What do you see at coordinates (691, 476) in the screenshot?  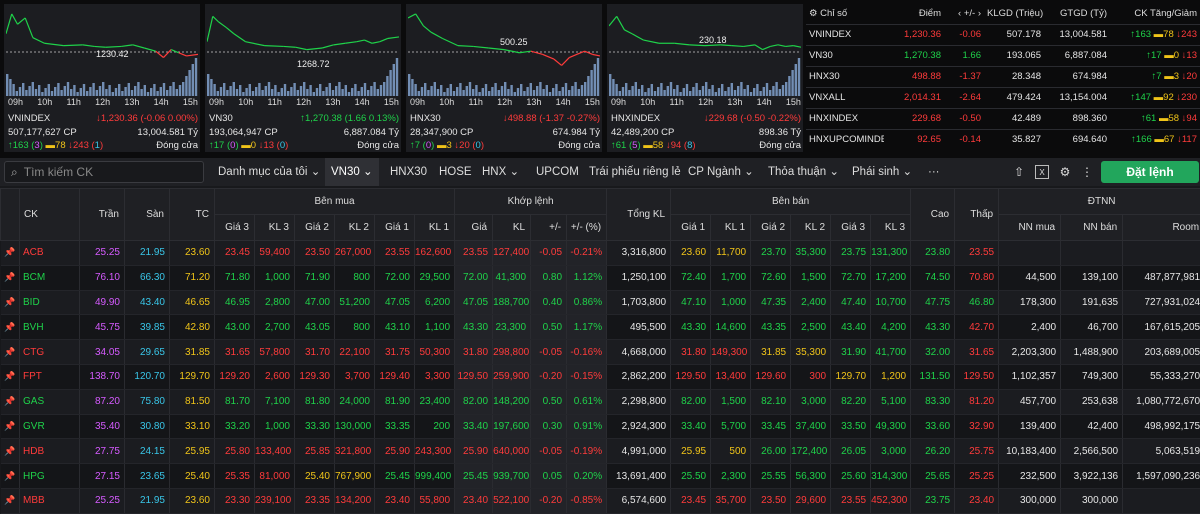 I see `ask-price-cell: 25.50` at bounding box center [691, 476].